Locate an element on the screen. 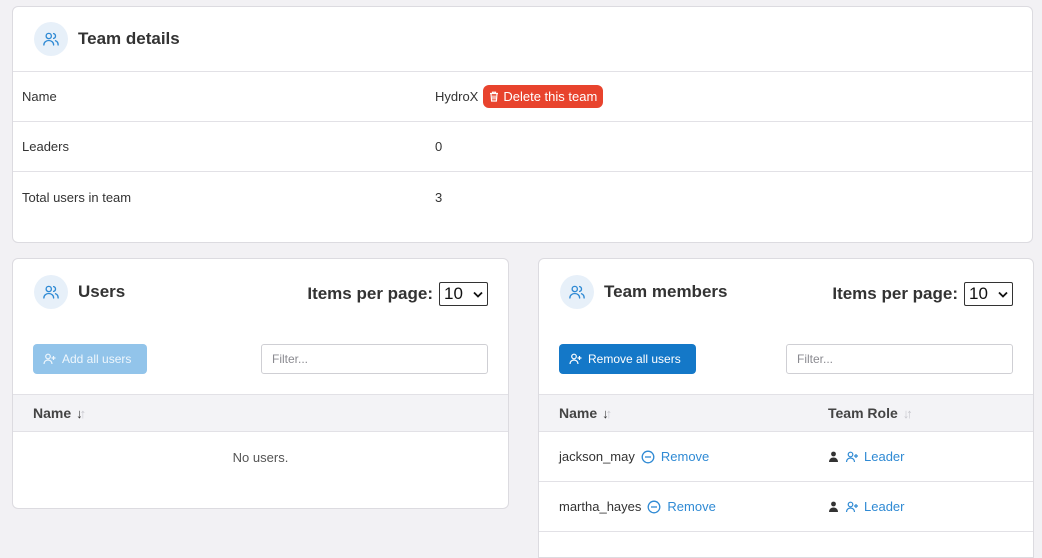 This screenshot has height=558, width=1042. users-title: Users is located at coordinates (102, 291).